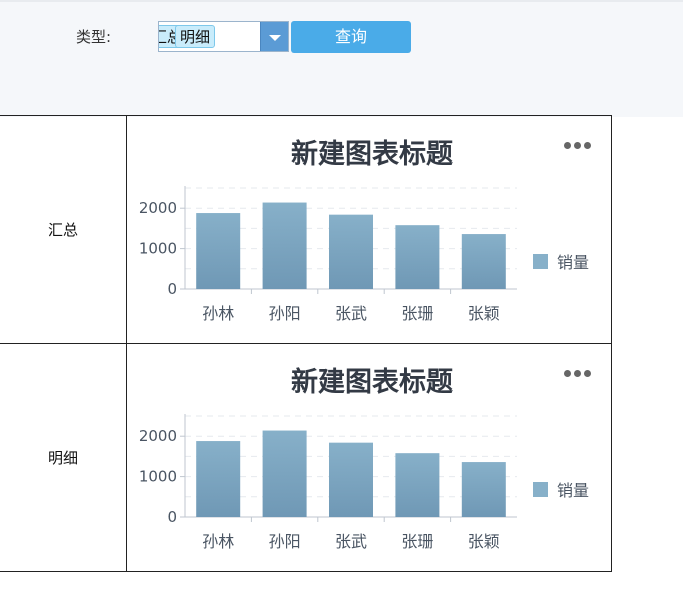 The width and height of the screenshot is (683, 589). Describe the element at coordinates (274, 36) in the screenshot. I see `chevron-down-icon` at that location.